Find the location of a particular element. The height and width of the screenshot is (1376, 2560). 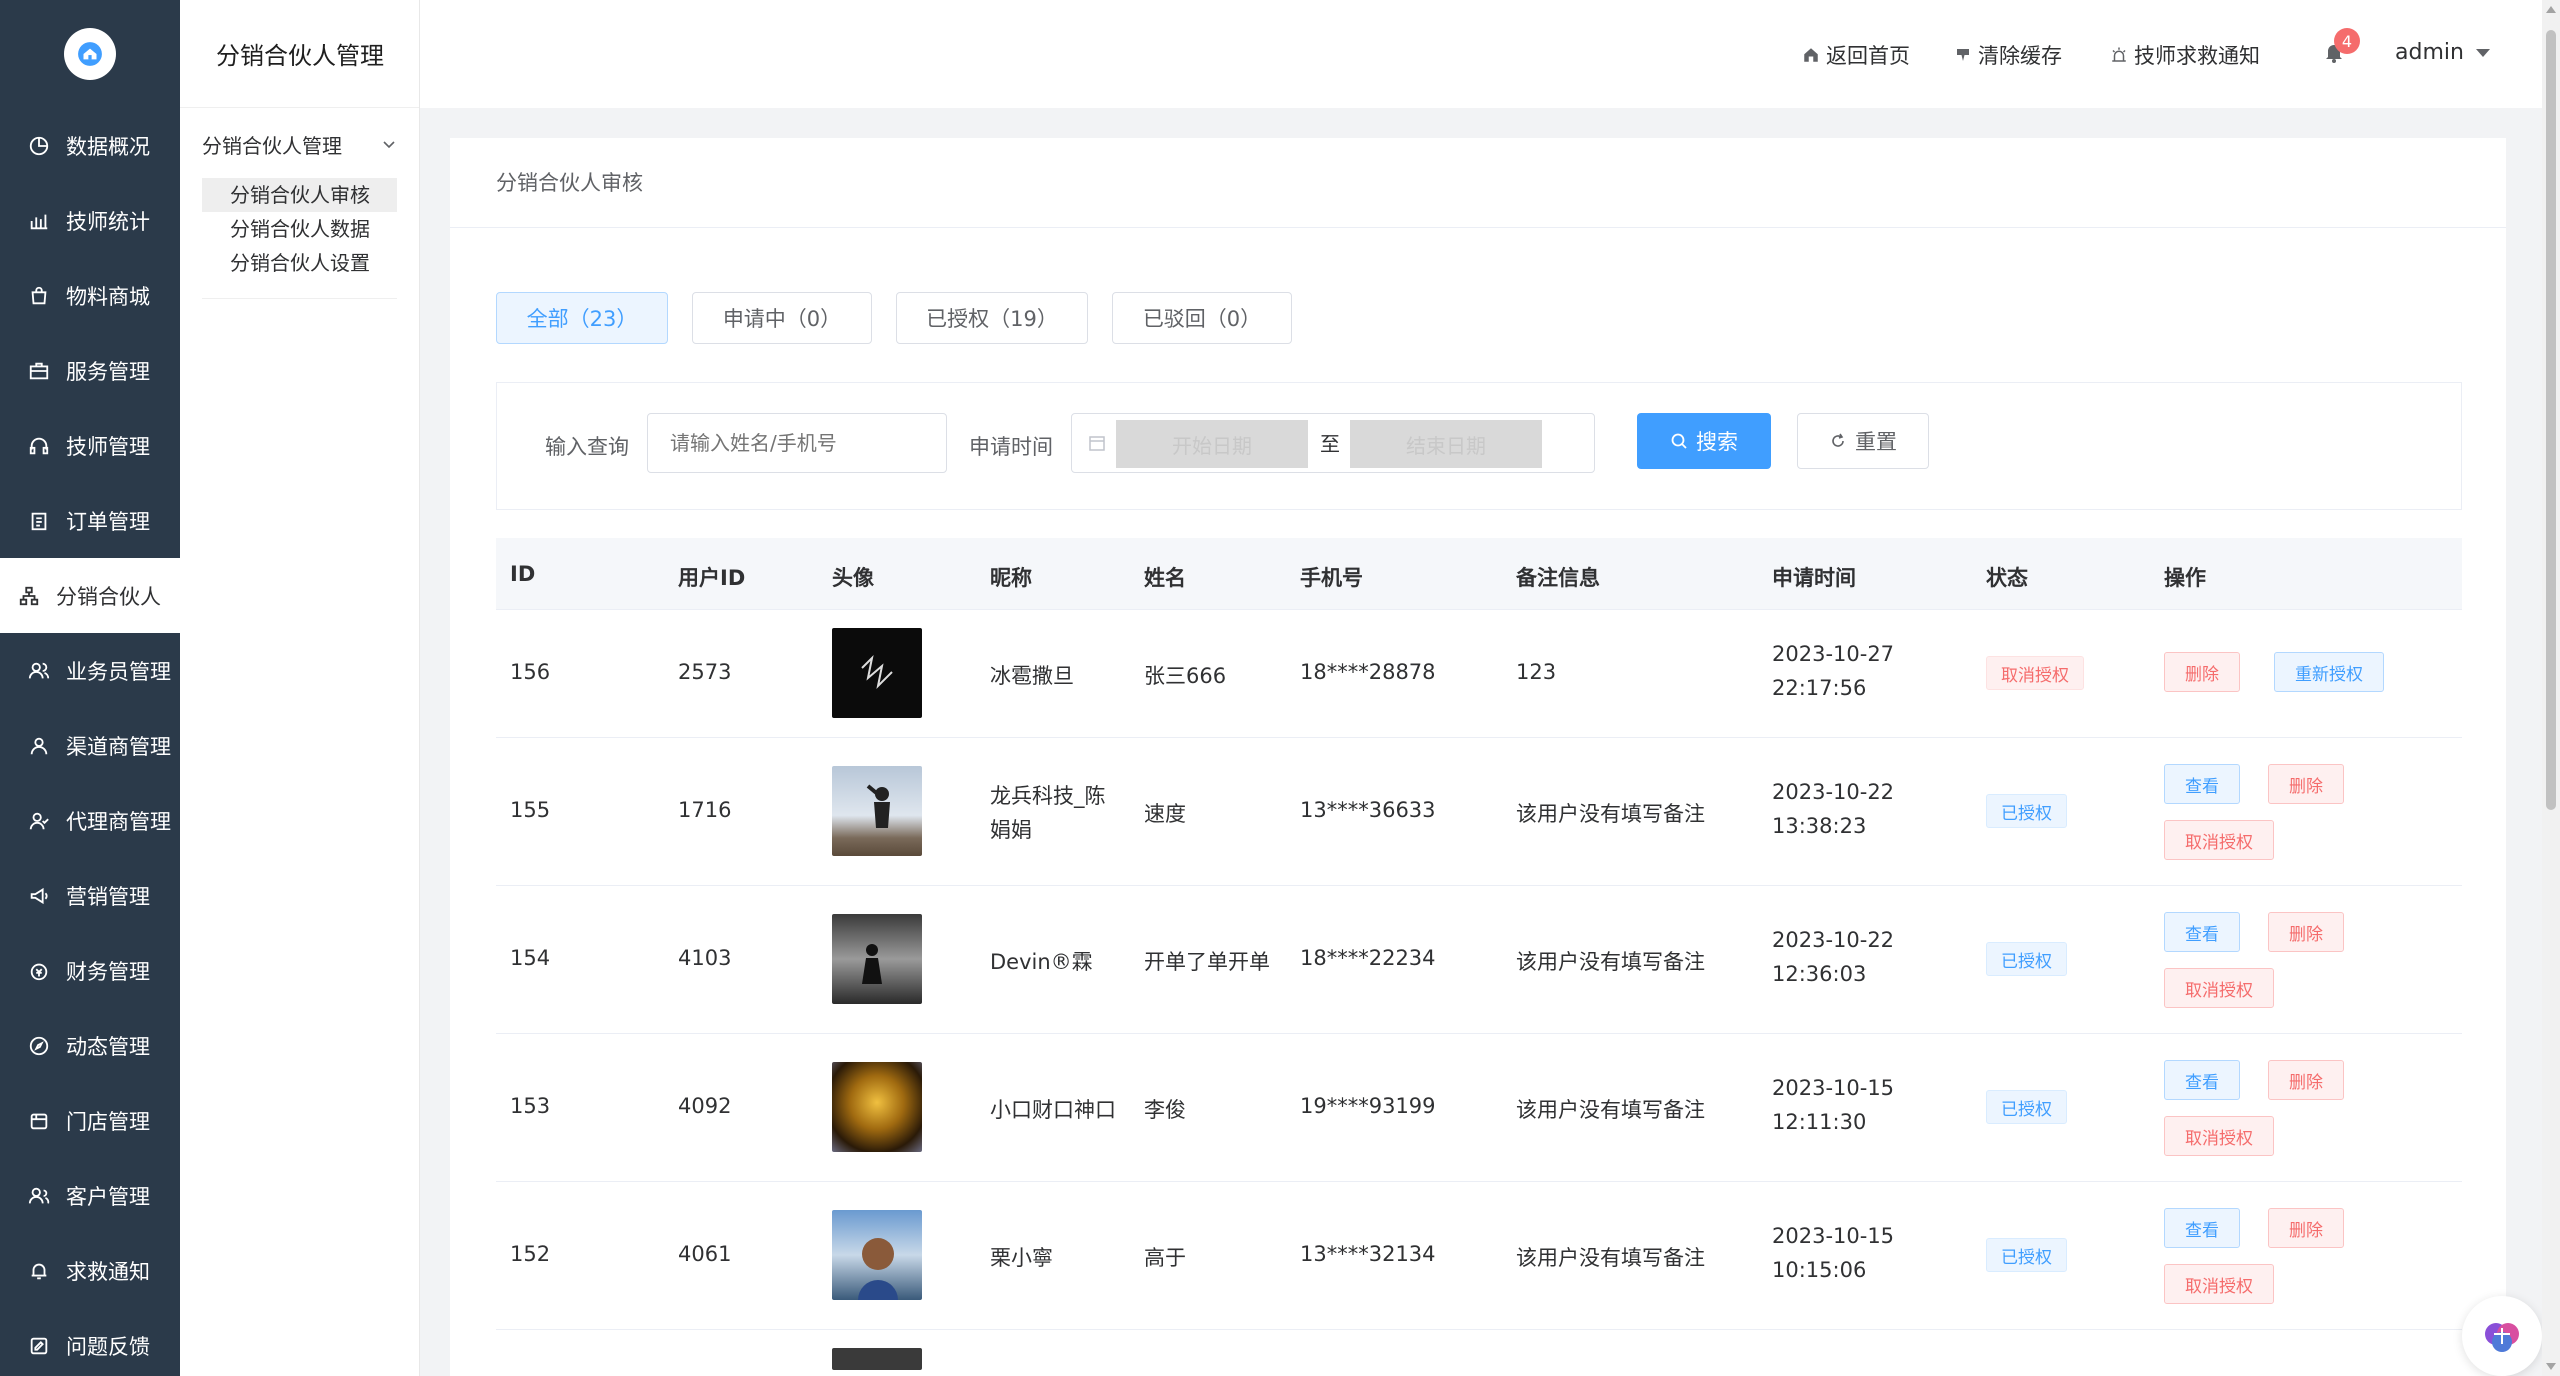

user-name: admin is located at coordinates (2429, 52).